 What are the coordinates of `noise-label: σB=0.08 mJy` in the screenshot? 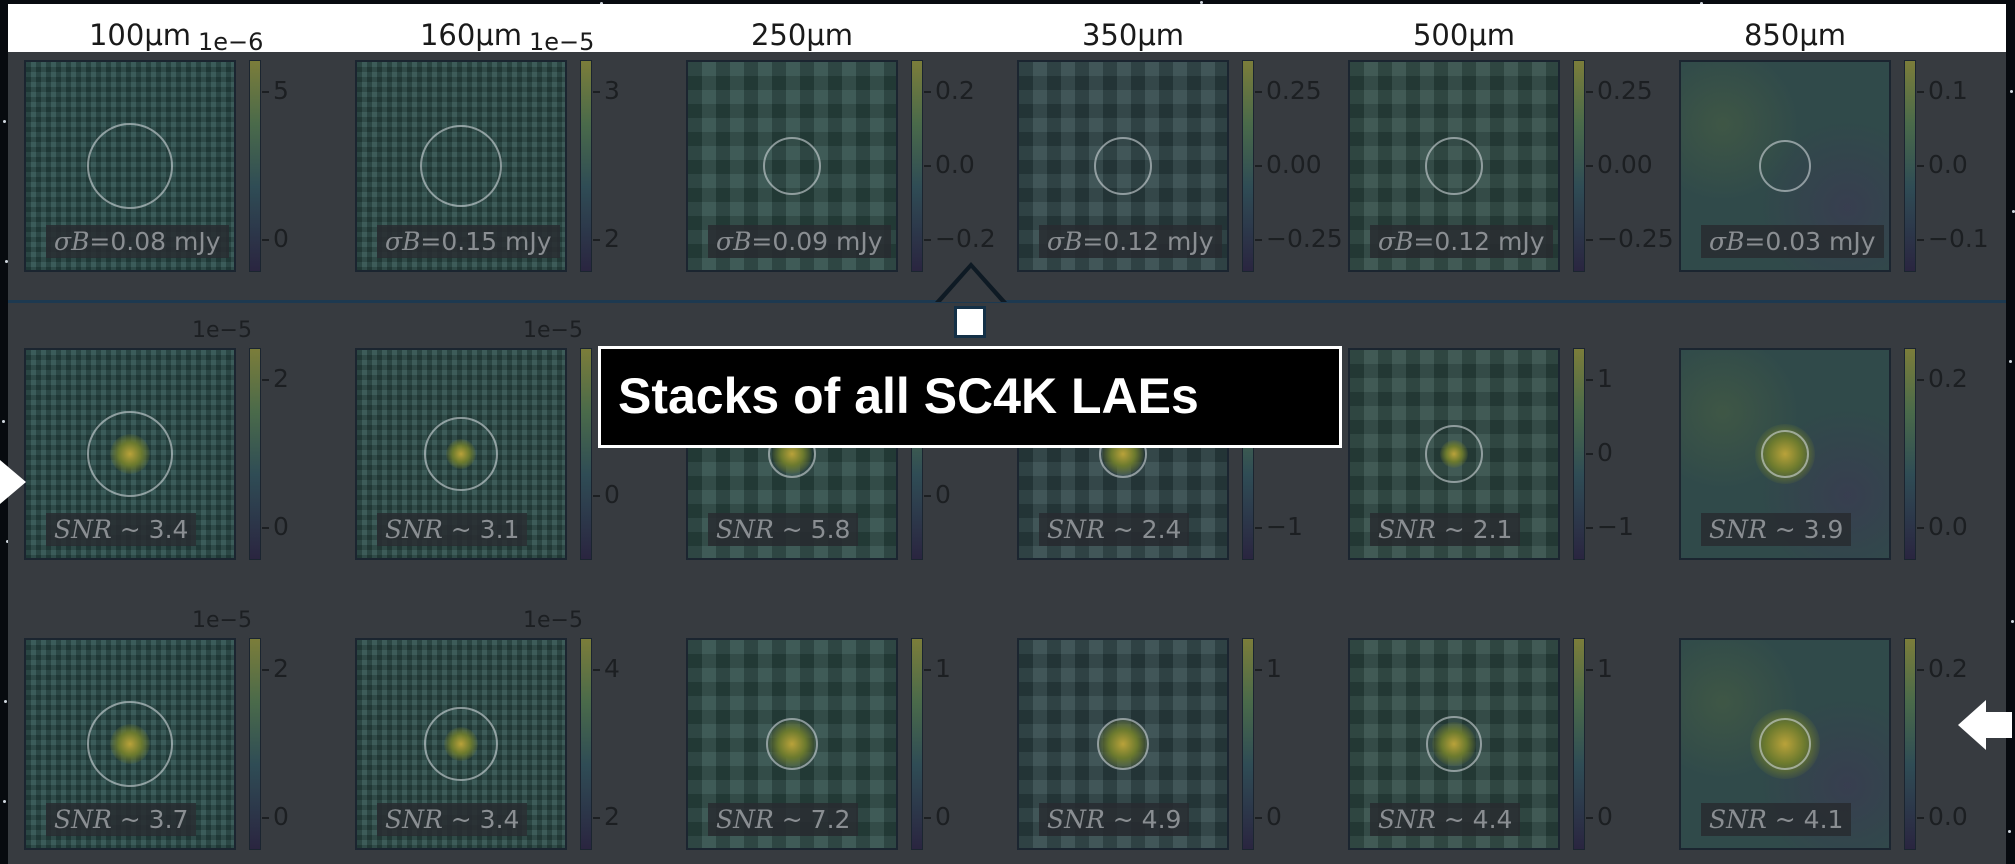 It's located at (137, 241).